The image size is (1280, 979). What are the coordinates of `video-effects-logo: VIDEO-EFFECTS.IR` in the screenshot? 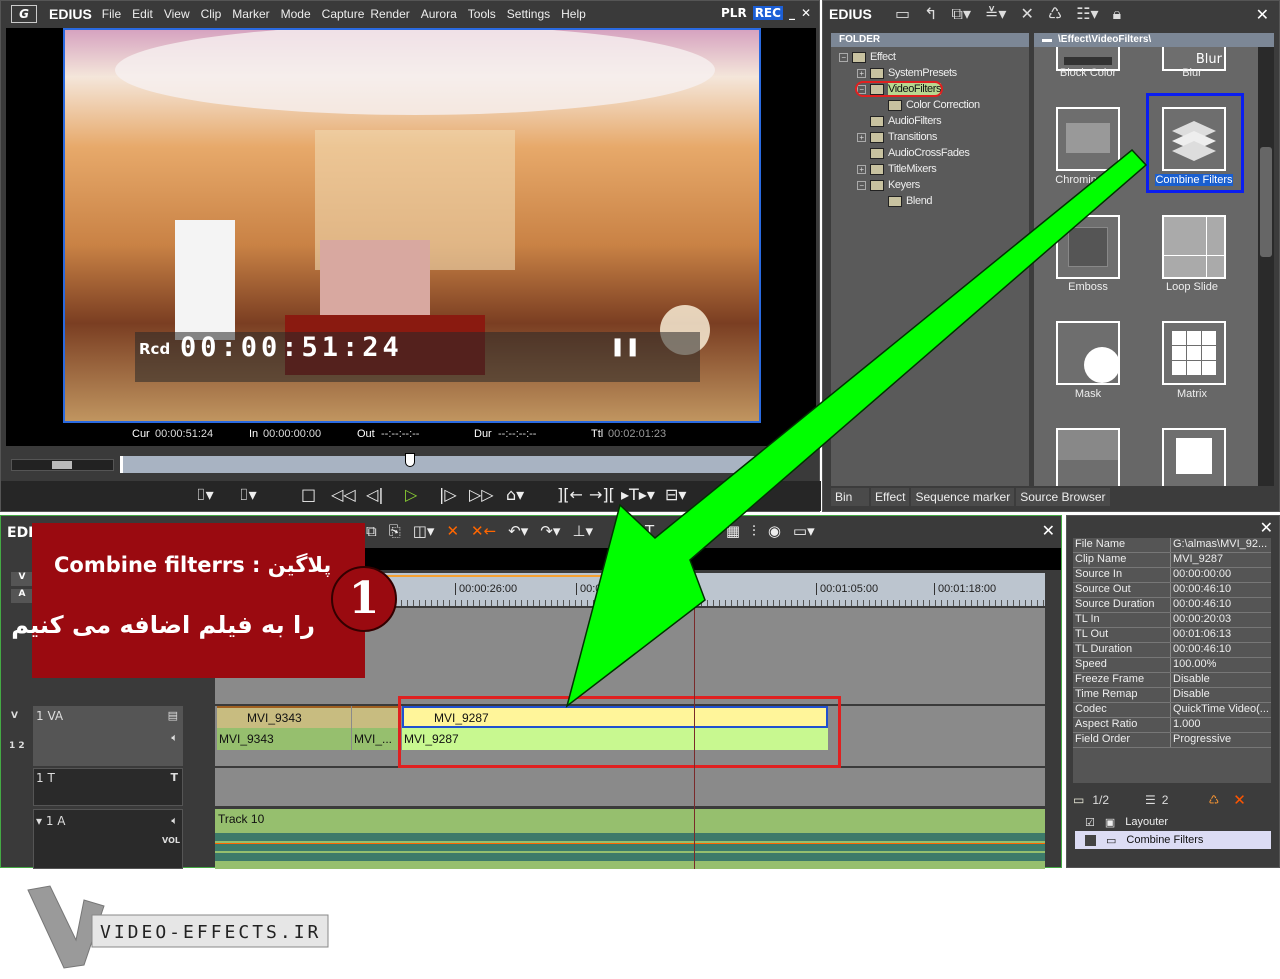 It's located at (179, 927).